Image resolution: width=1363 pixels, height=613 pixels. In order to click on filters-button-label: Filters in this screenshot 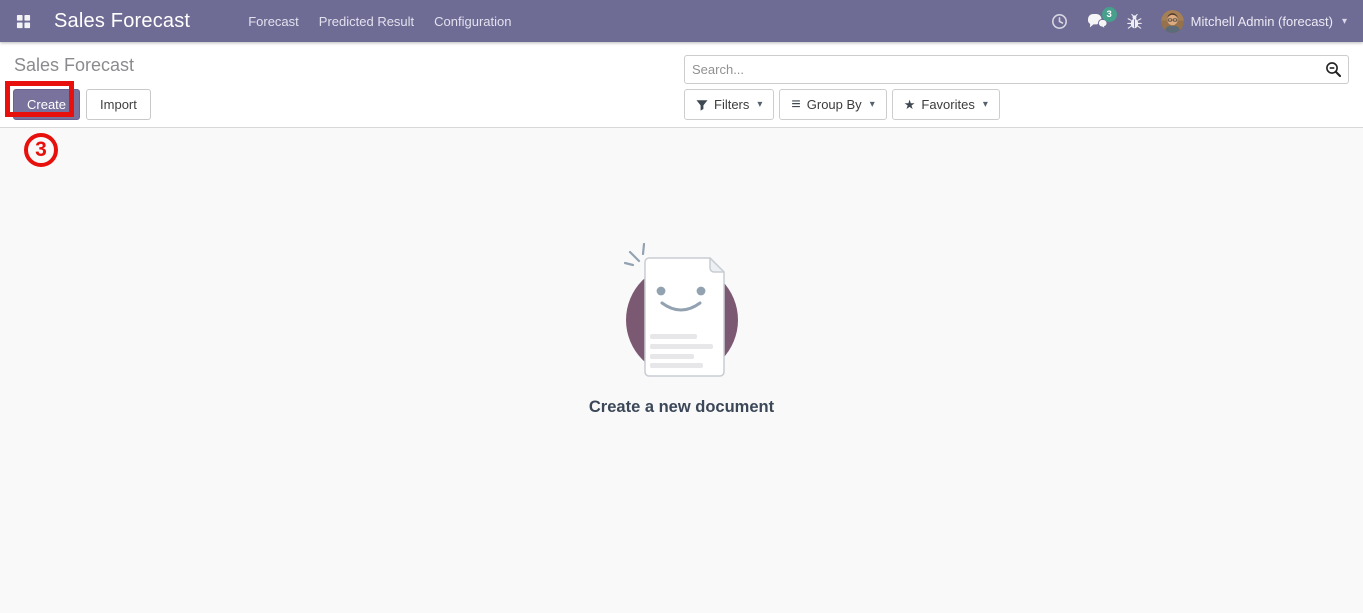, I will do `click(732, 104)`.